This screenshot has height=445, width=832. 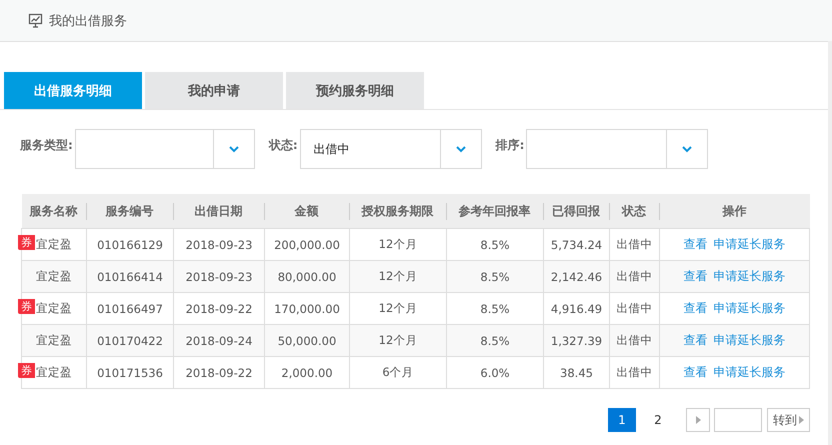 What do you see at coordinates (658, 420) in the screenshot?
I see `page-button: 2` at bounding box center [658, 420].